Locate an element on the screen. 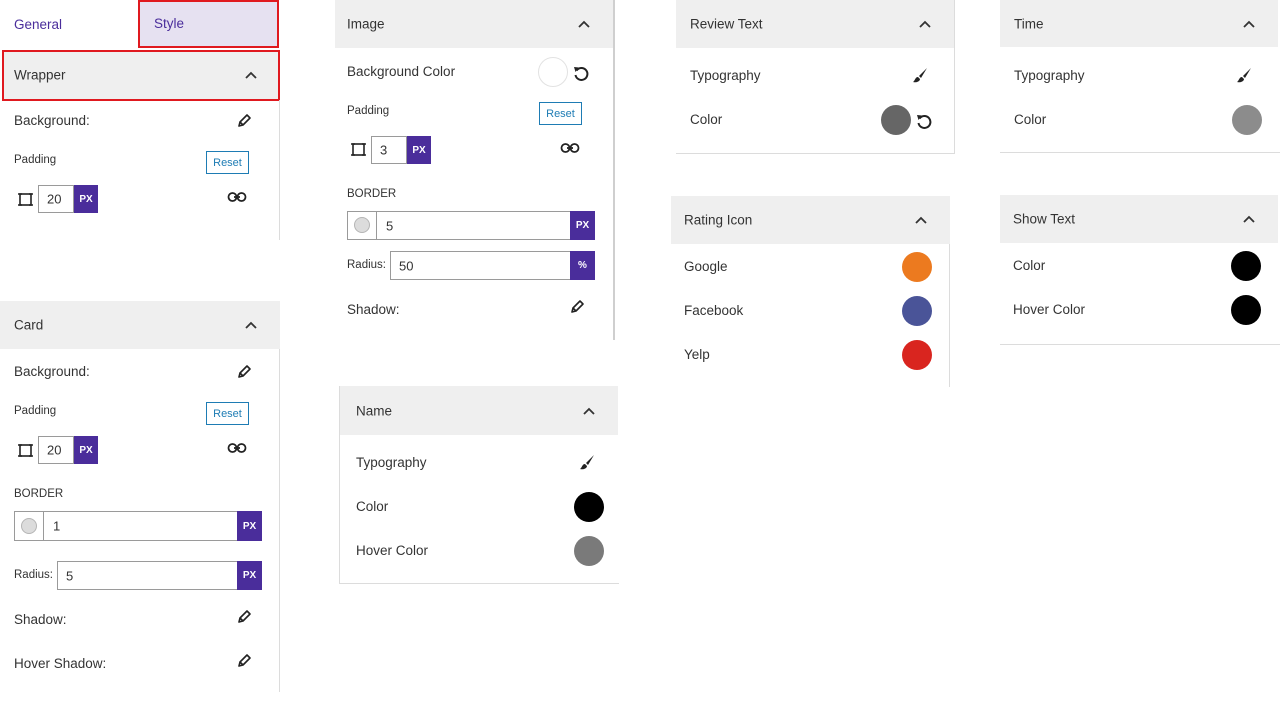  time-color-swatch is located at coordinates (1247, 120).